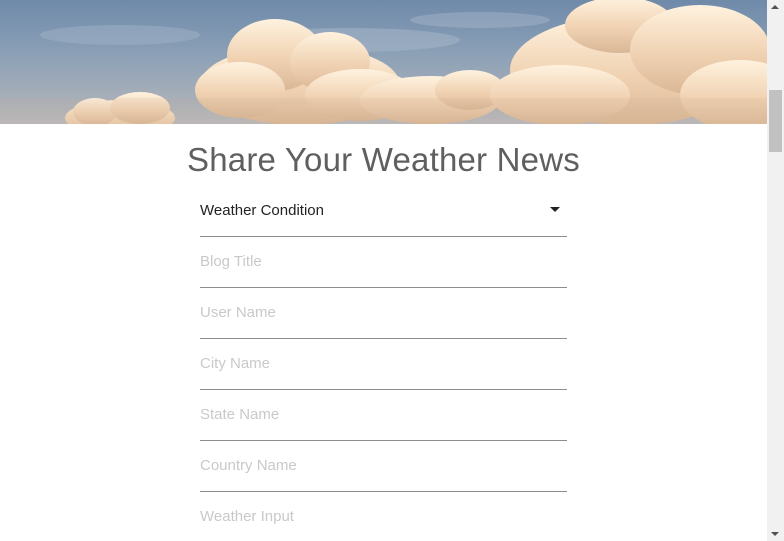 The image size is (784, 541). I want to click on scroll-up-icon, so click(775, 7).